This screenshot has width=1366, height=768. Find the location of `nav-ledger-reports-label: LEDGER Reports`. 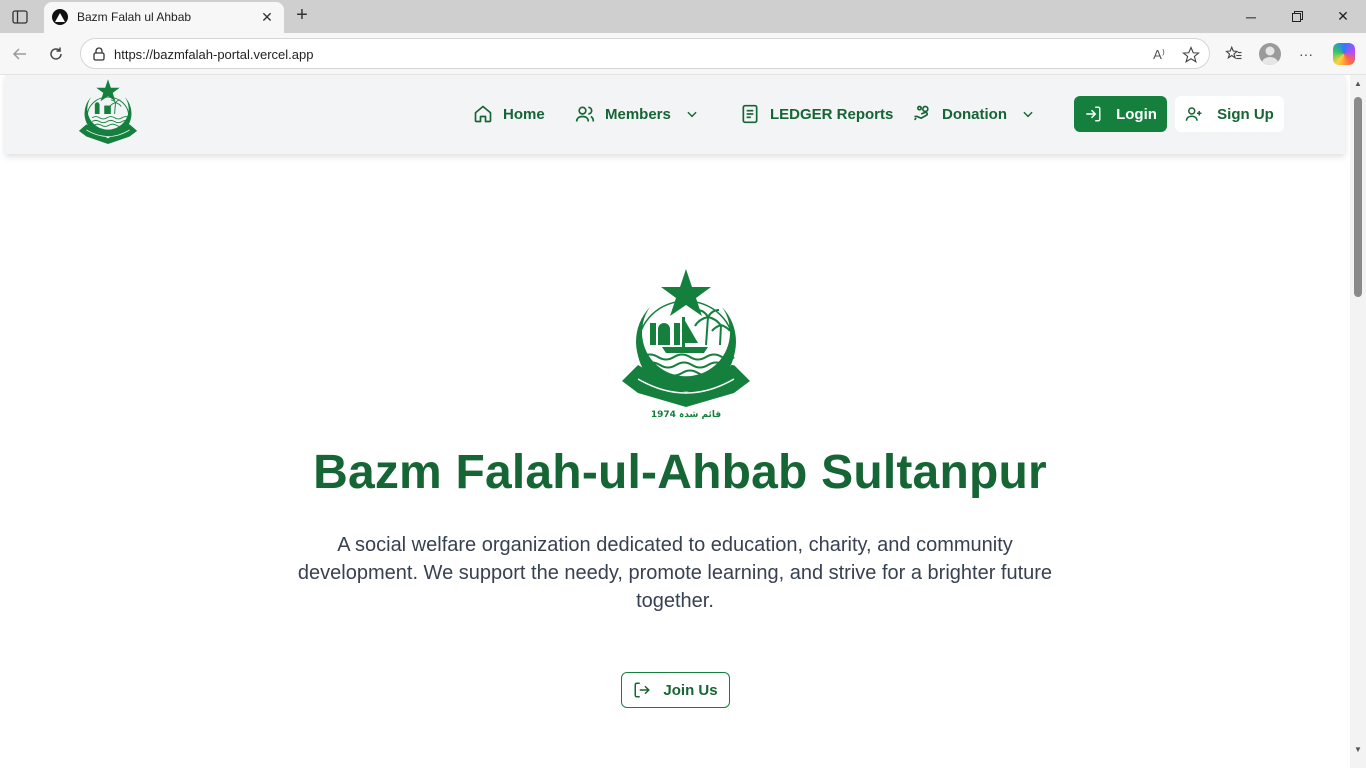

nav-ledger-reports-label: LEDGER Reports is located at coordinates (832, 114).